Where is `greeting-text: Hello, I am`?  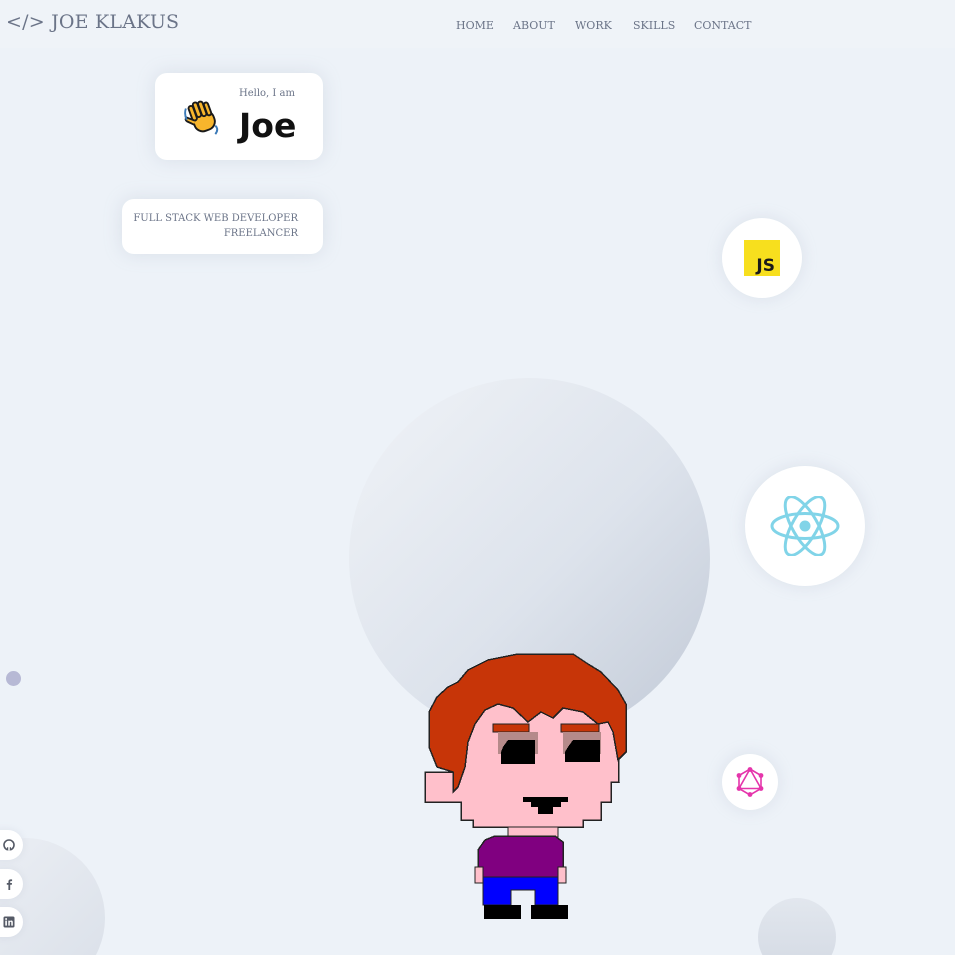 greeting-text: Hello, I am is located at coordinates (267, 93).